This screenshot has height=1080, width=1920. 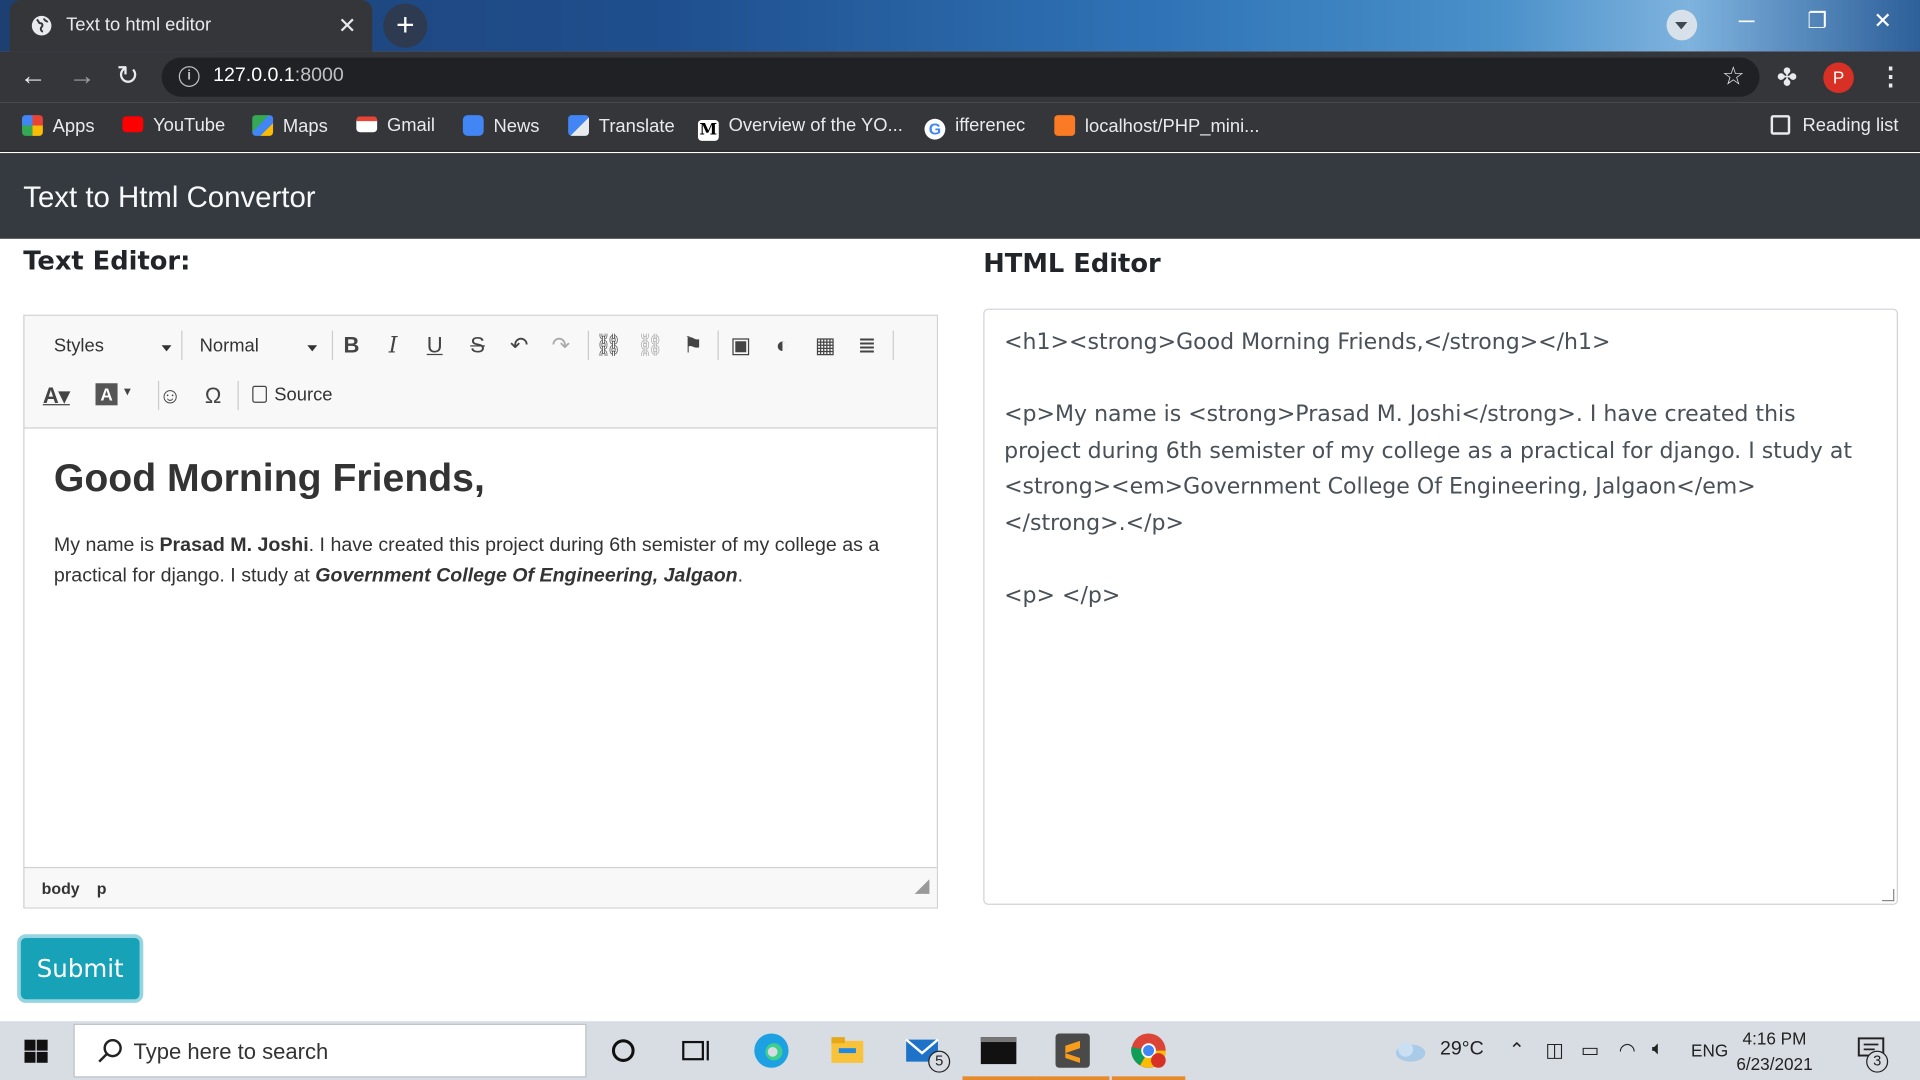 I want to click on close-window-icon: ✕, so click(x=1882, y=22).